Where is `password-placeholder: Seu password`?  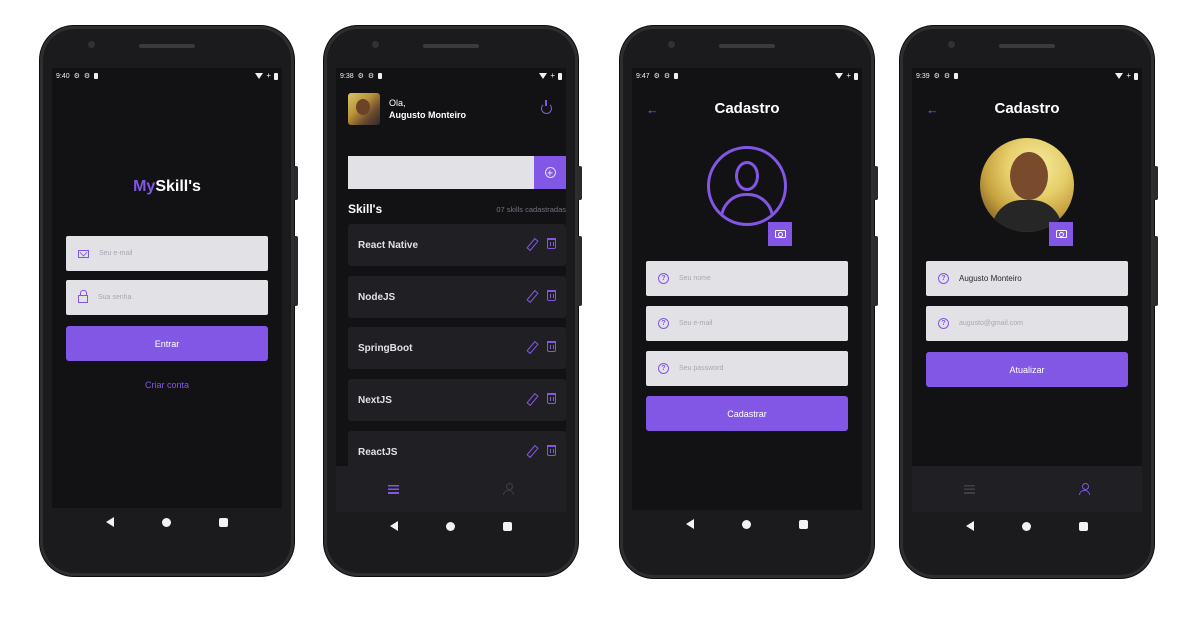 password-placeholder: Seu password is located at coordinates (701, 368).